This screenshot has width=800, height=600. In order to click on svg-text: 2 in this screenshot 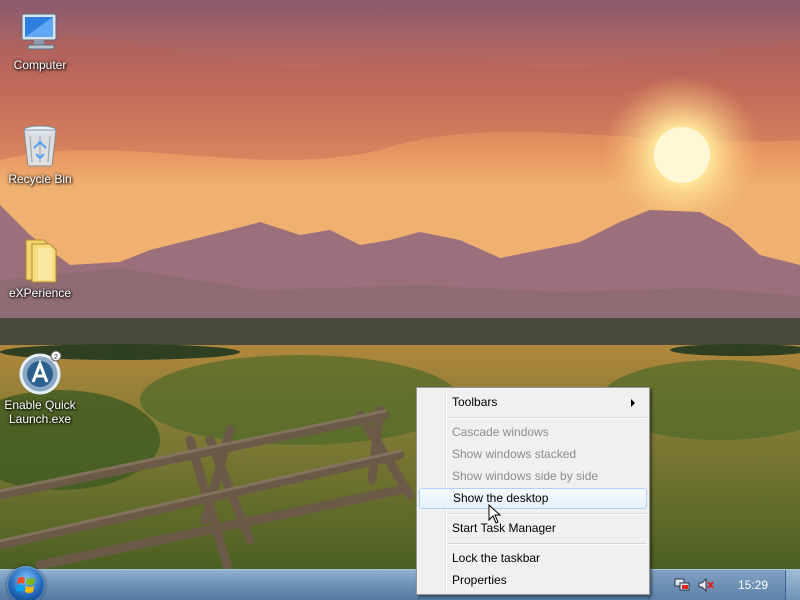, I will do `click(56, 357)`.